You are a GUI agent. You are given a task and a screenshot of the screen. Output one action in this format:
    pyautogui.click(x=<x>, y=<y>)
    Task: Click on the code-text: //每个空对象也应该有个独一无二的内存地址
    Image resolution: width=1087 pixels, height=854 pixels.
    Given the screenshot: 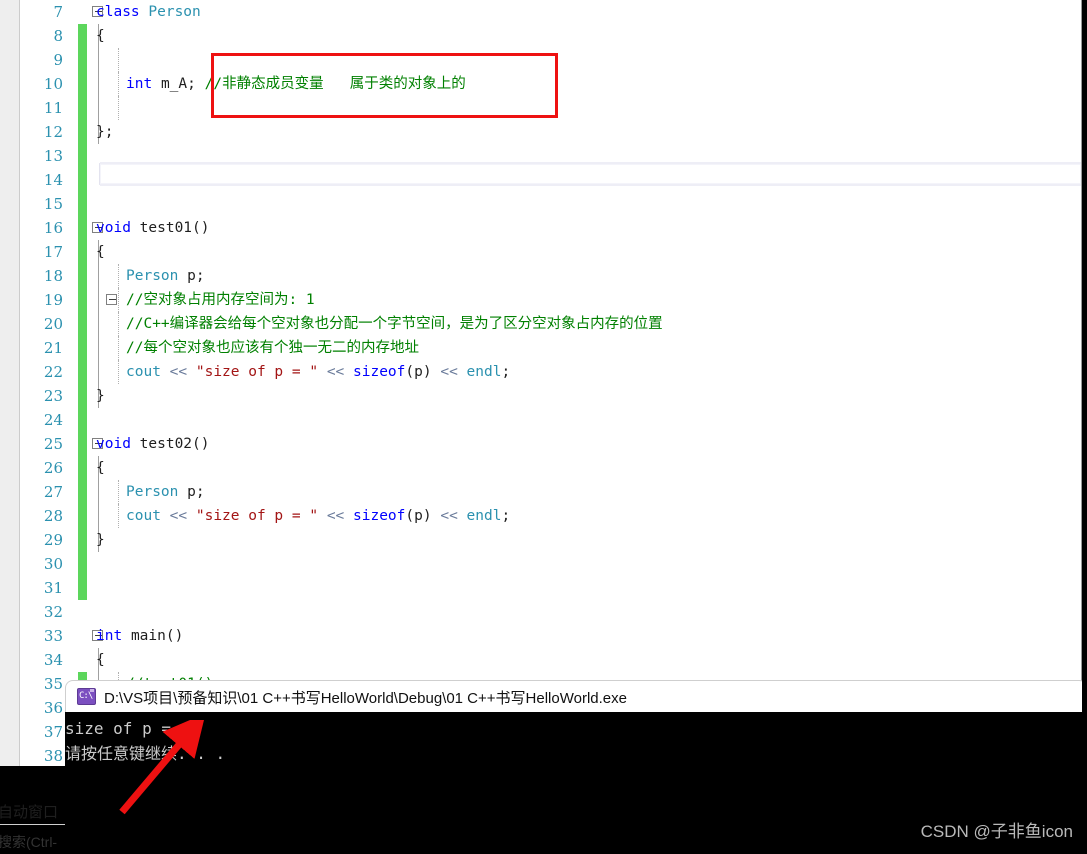 What is the action you would take?
    pyautogui.click(x=272, y=348)
    